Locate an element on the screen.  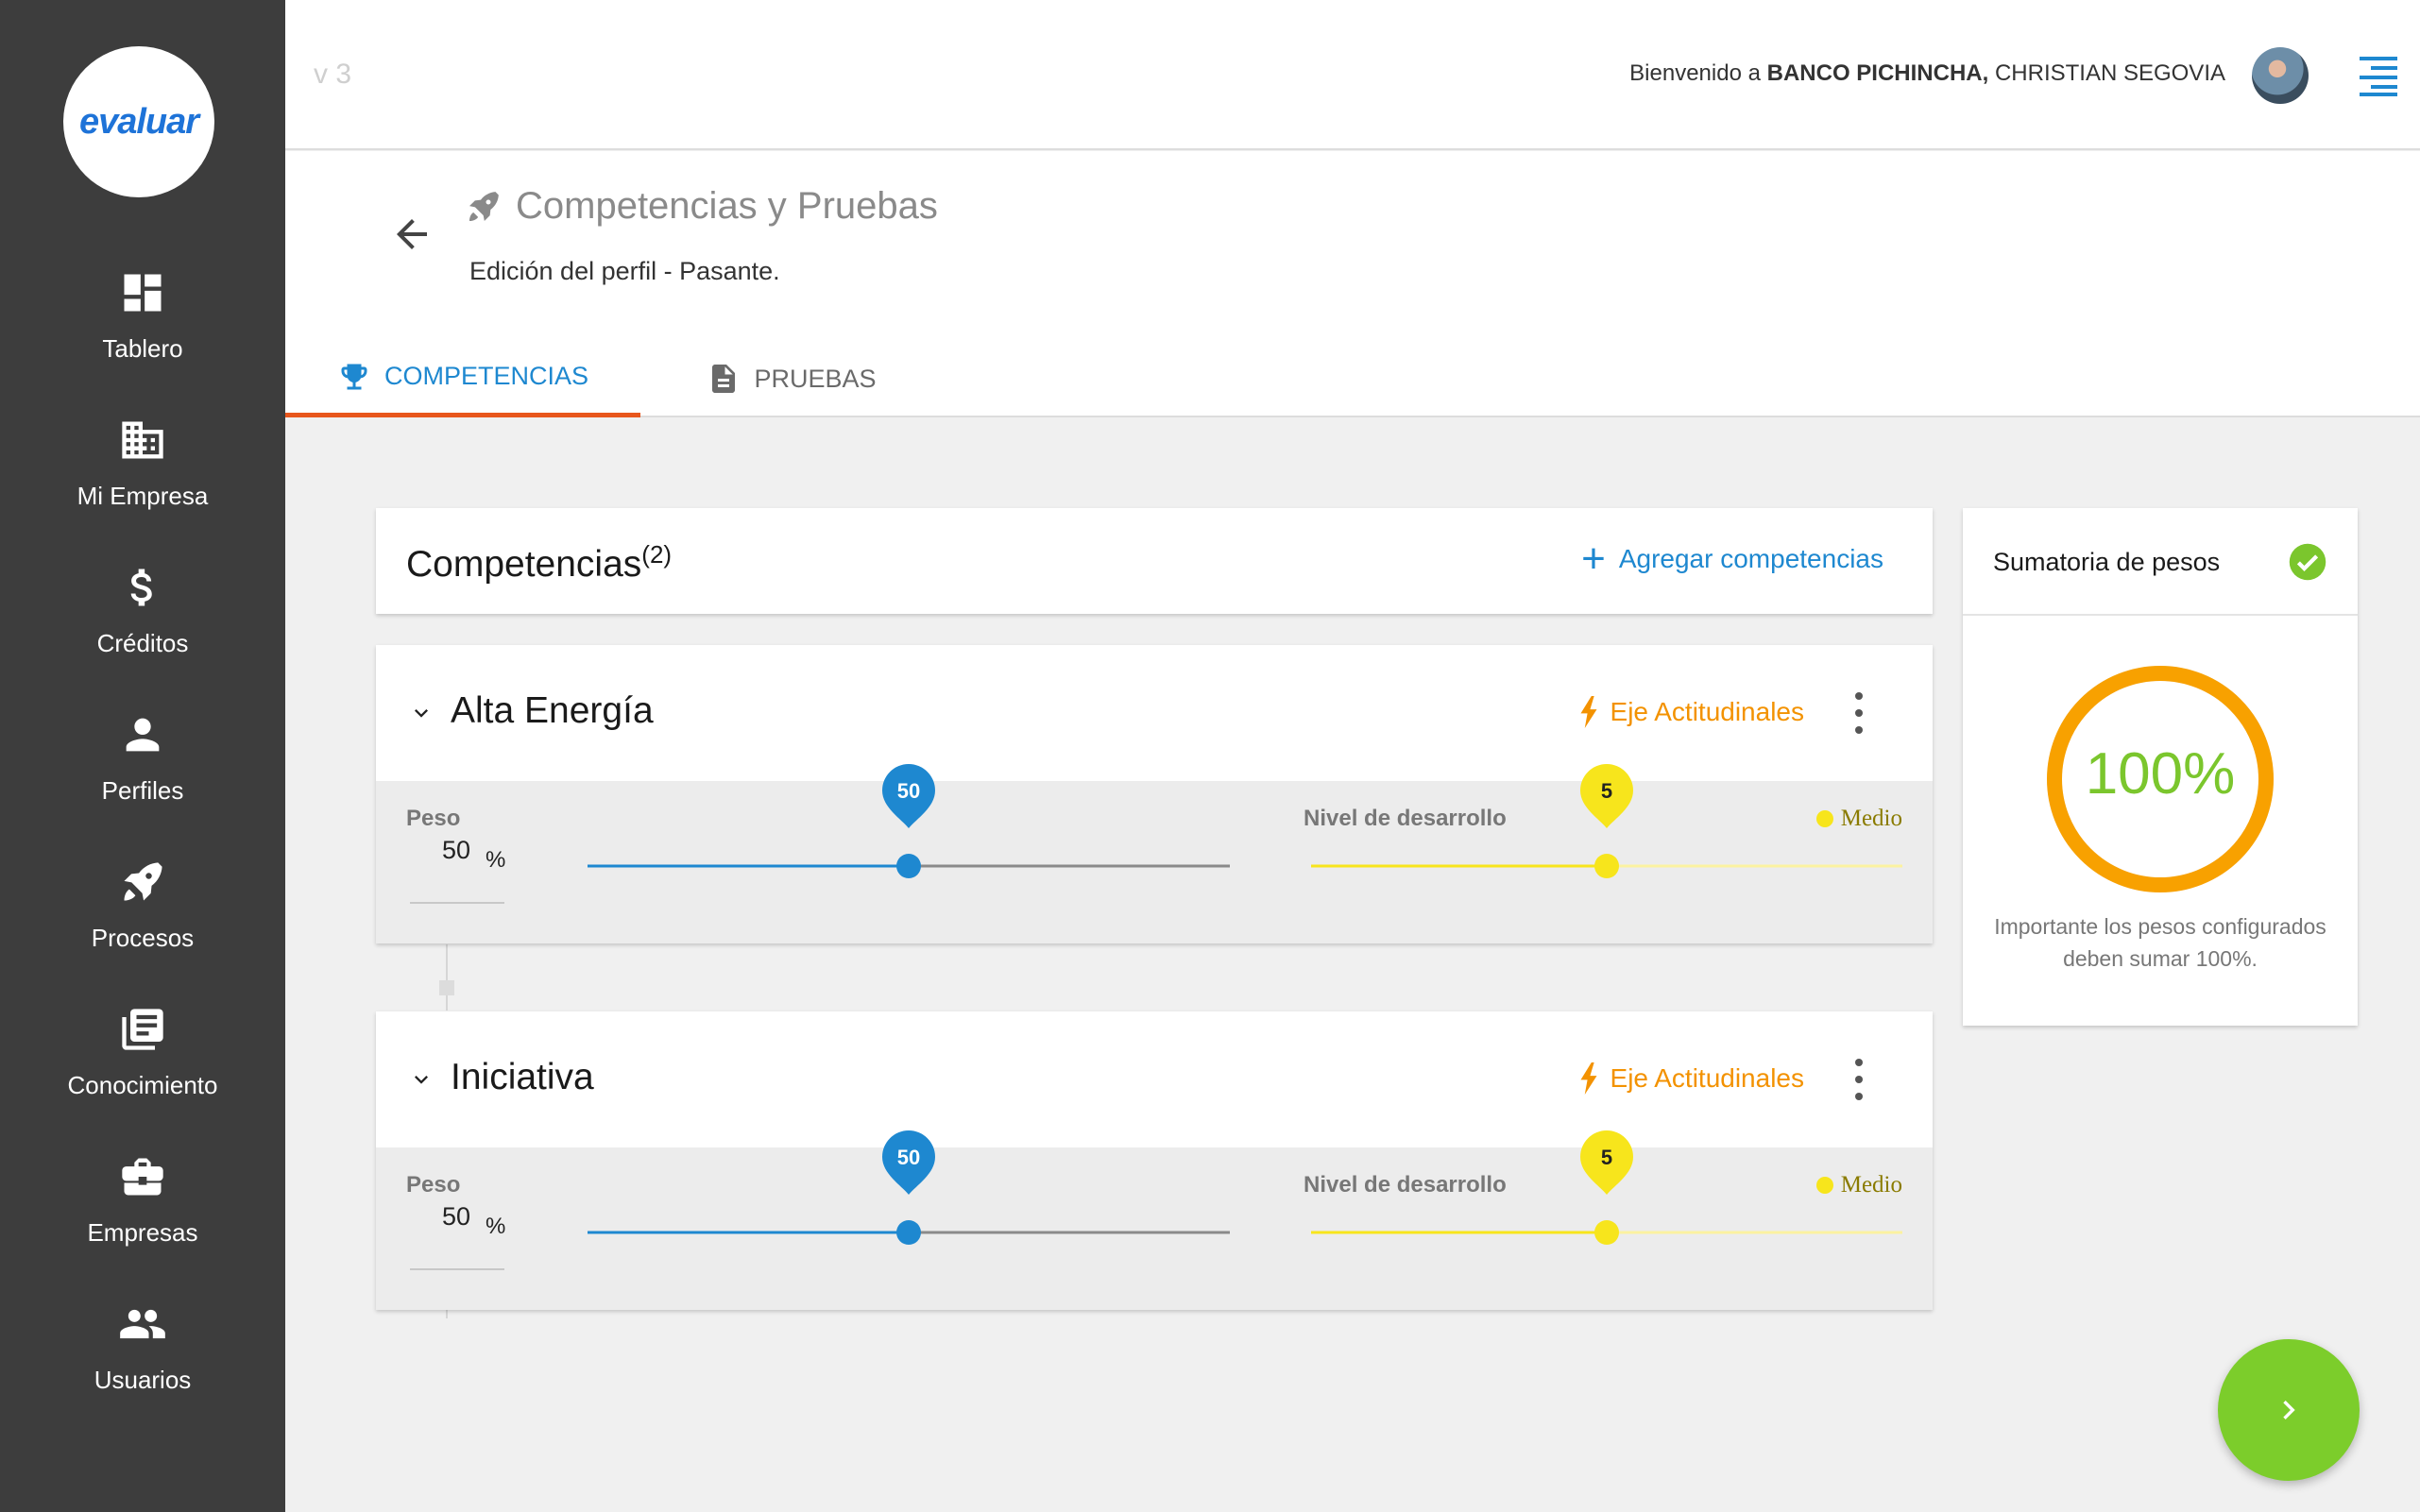
avatar is located at coordinates (2281, 75).